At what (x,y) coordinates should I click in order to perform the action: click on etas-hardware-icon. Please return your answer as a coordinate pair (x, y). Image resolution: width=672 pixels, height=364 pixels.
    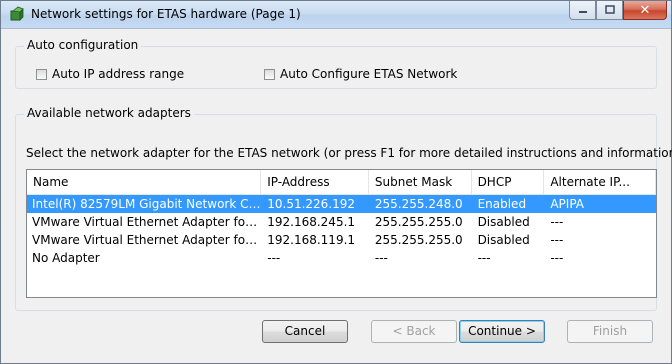
    Looking at the image, I should click on (17, 13).